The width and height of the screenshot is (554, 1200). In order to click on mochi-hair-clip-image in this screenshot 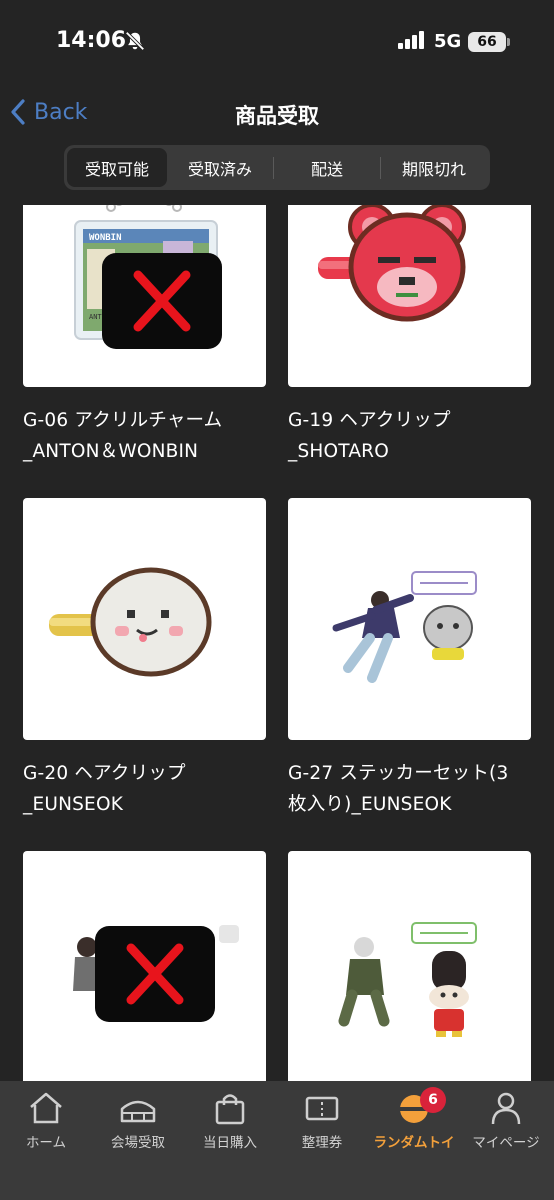, I will do `click(130, 622)`.